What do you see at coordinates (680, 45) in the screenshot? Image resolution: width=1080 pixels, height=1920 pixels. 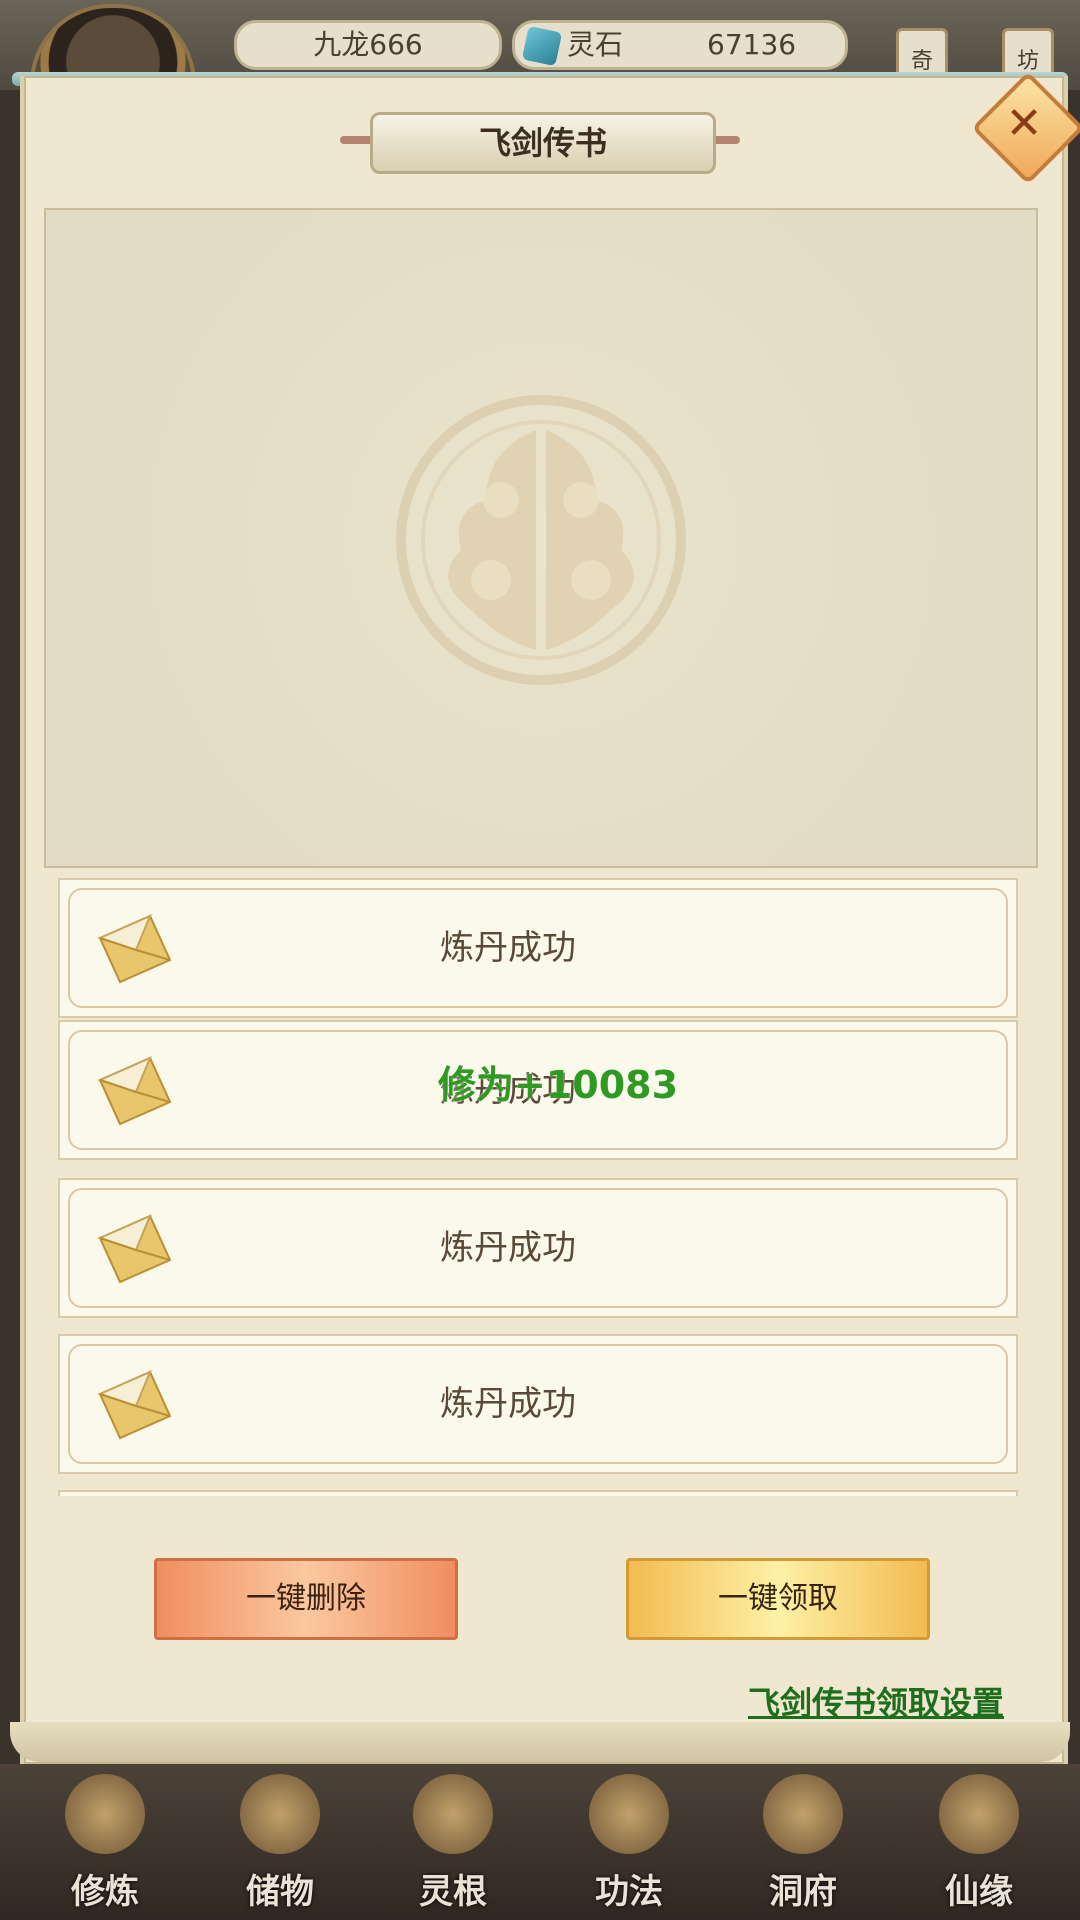 I see `spirit-stone-counter: 灵石 67136` at bounding box center [680, 45].